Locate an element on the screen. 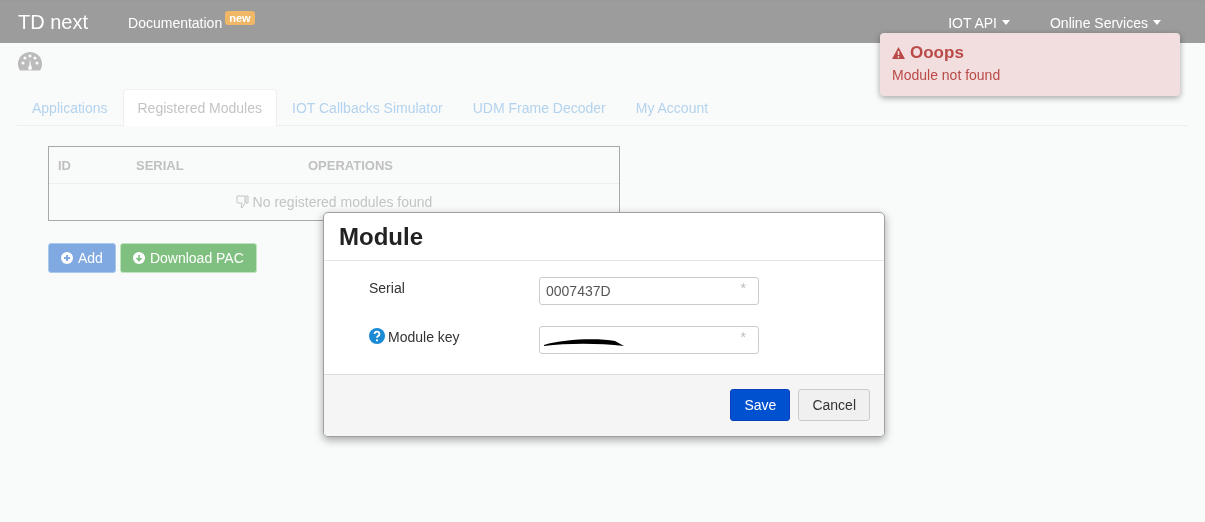 The image size is (1205, 522). tab: Registered Modules is located at coordinates (199, 107).